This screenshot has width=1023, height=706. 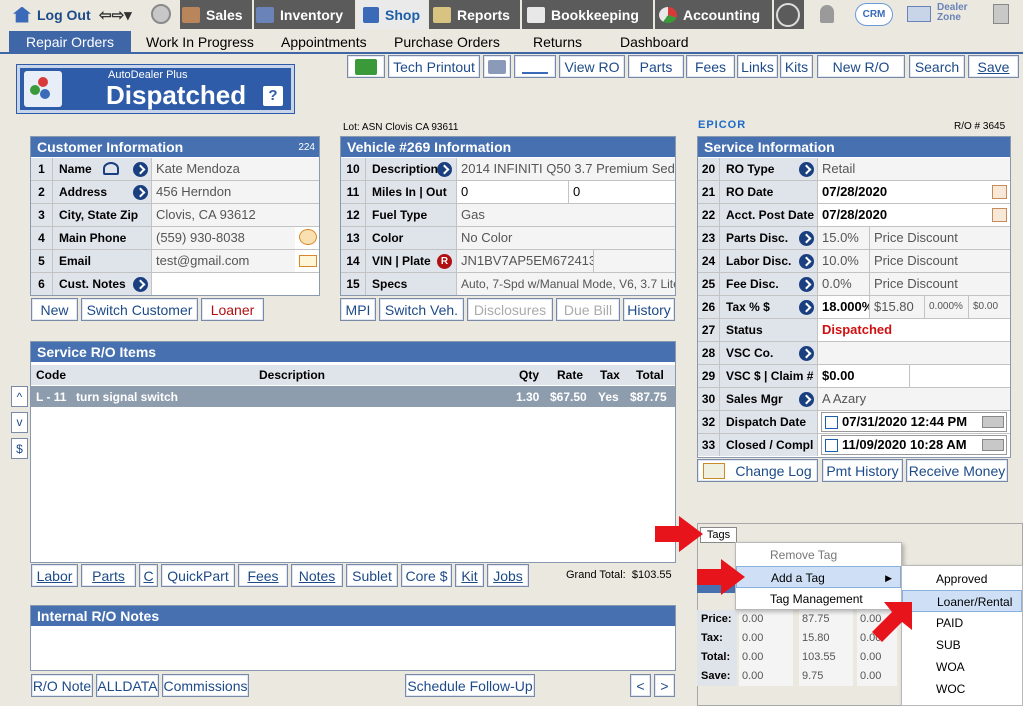 What do you see at coordinates (497, 66) in the screenshot?
I see `print-button` at bounding box center [497, 66].